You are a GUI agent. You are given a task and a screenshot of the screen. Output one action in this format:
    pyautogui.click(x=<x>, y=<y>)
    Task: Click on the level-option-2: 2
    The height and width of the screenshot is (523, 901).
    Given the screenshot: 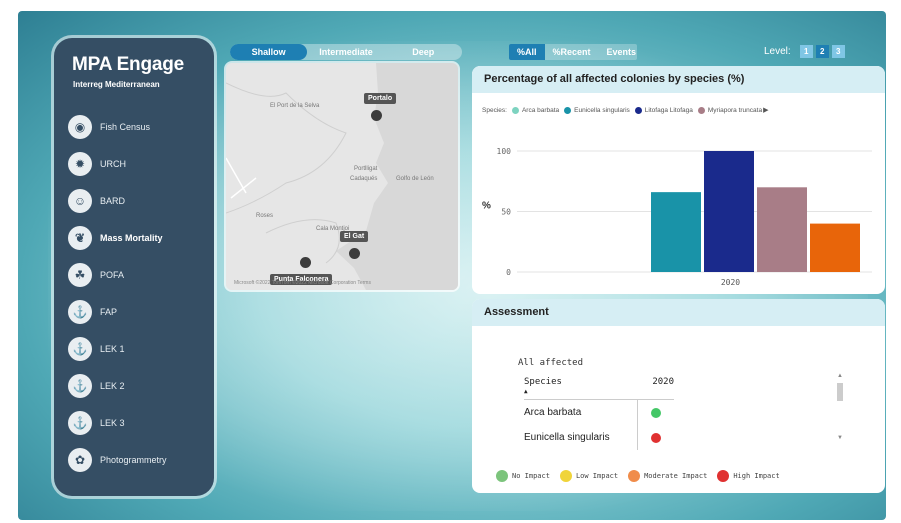 What is the action you would take?
    pyautogui.click(x=822, y=51)
    